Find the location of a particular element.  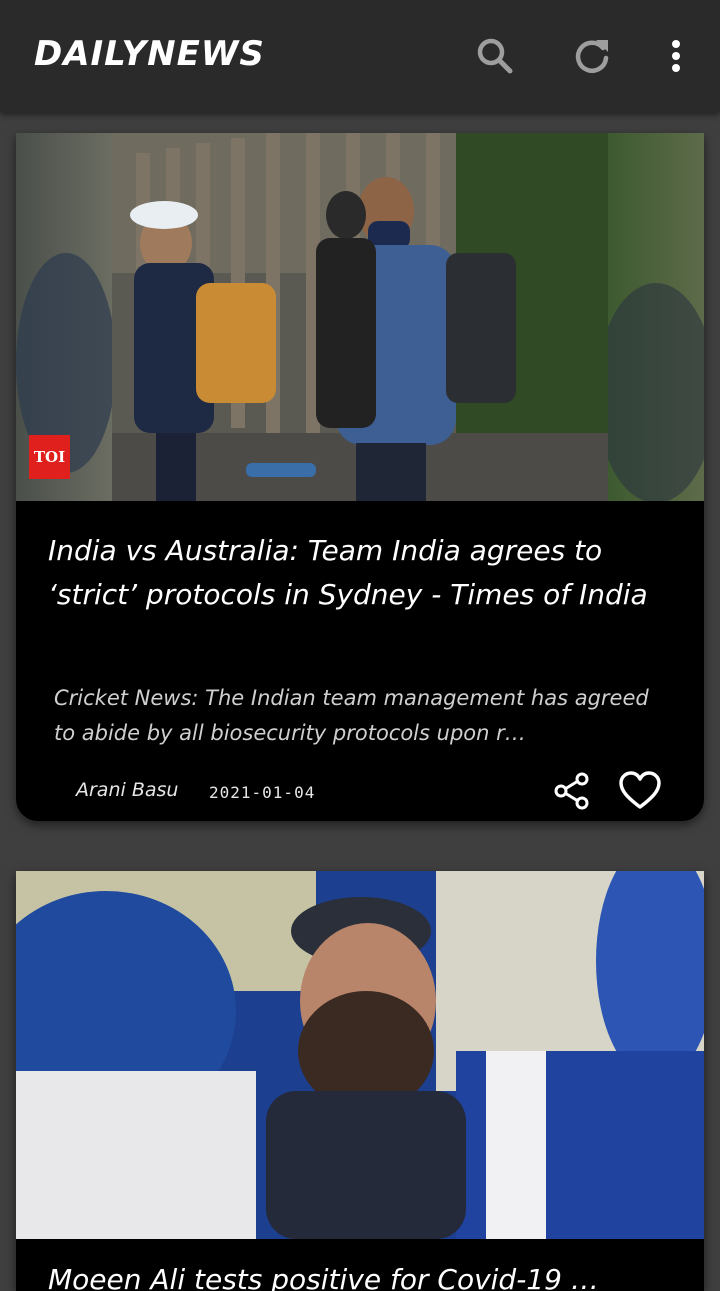

search-button is located at coordinates (495, 56).